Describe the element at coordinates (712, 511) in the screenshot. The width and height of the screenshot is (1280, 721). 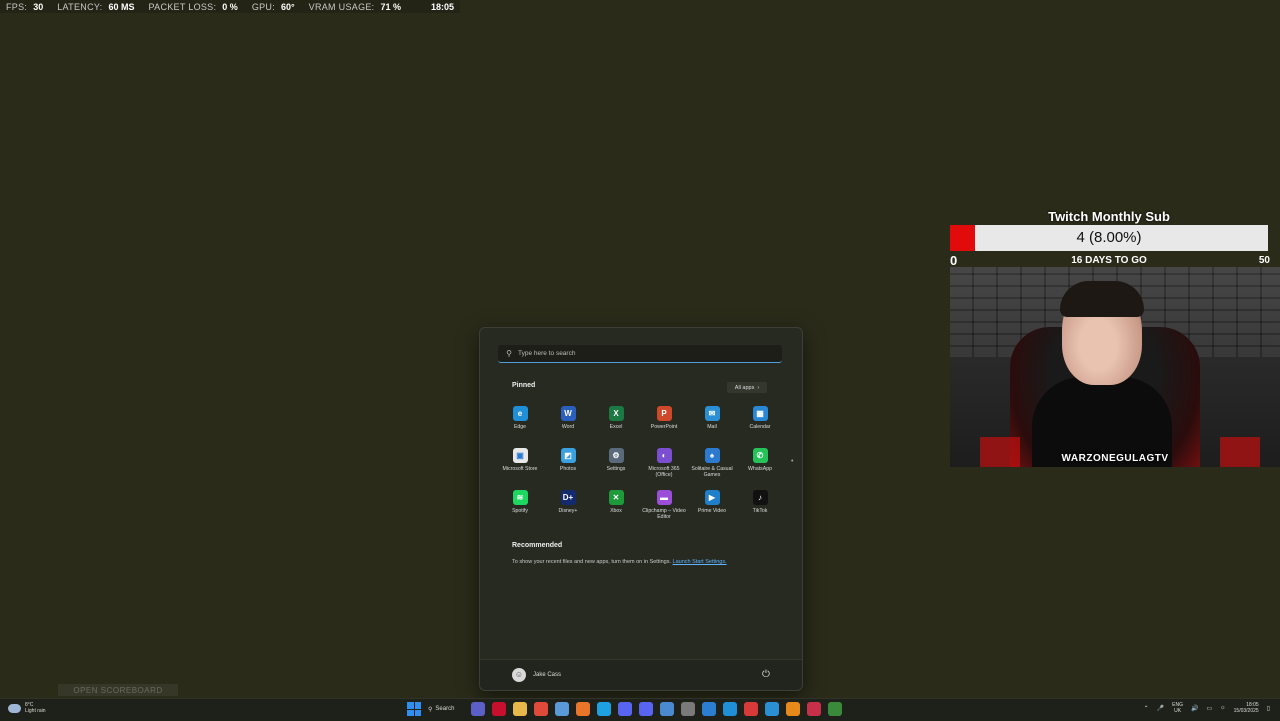
I see `pinned-app-label: Prime Video` at that location.